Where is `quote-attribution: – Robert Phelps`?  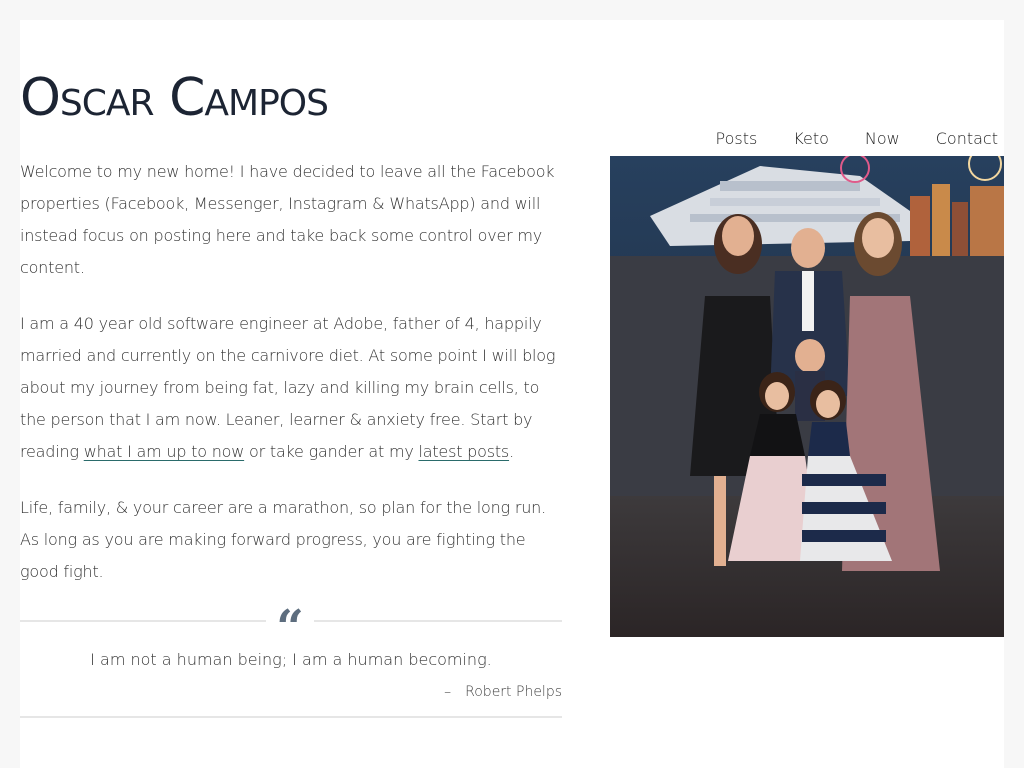 quote-attribution: – Robert Phelps is located at coordinates (503, 692).